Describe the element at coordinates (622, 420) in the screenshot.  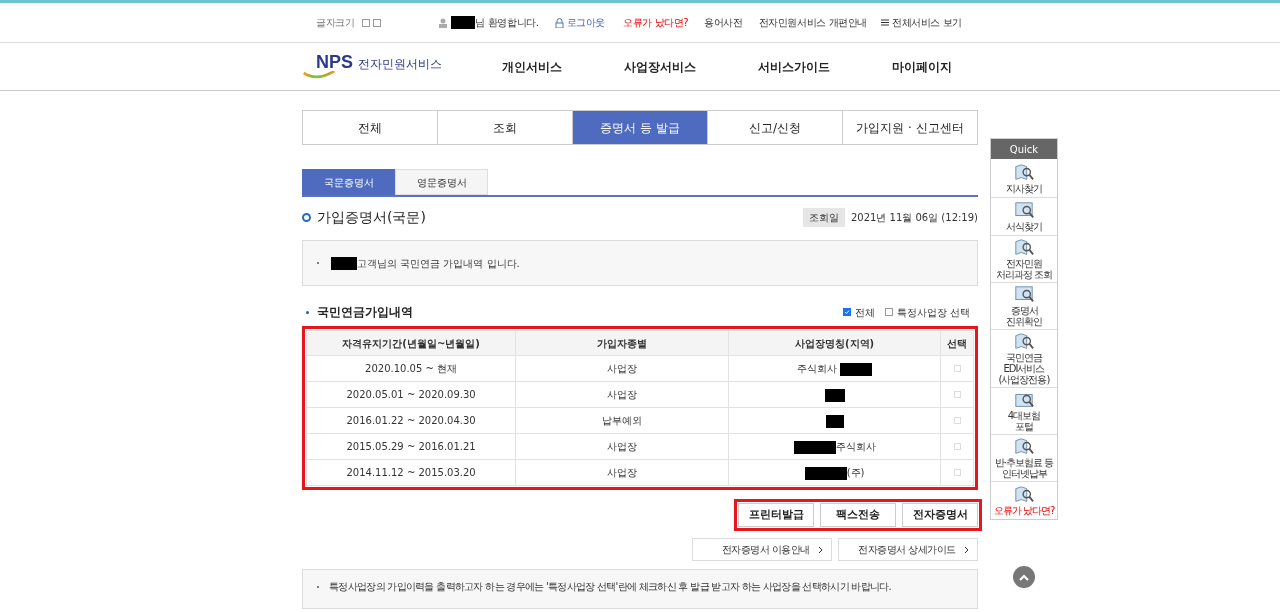
I see `table-cell: 납부예외` at that location.